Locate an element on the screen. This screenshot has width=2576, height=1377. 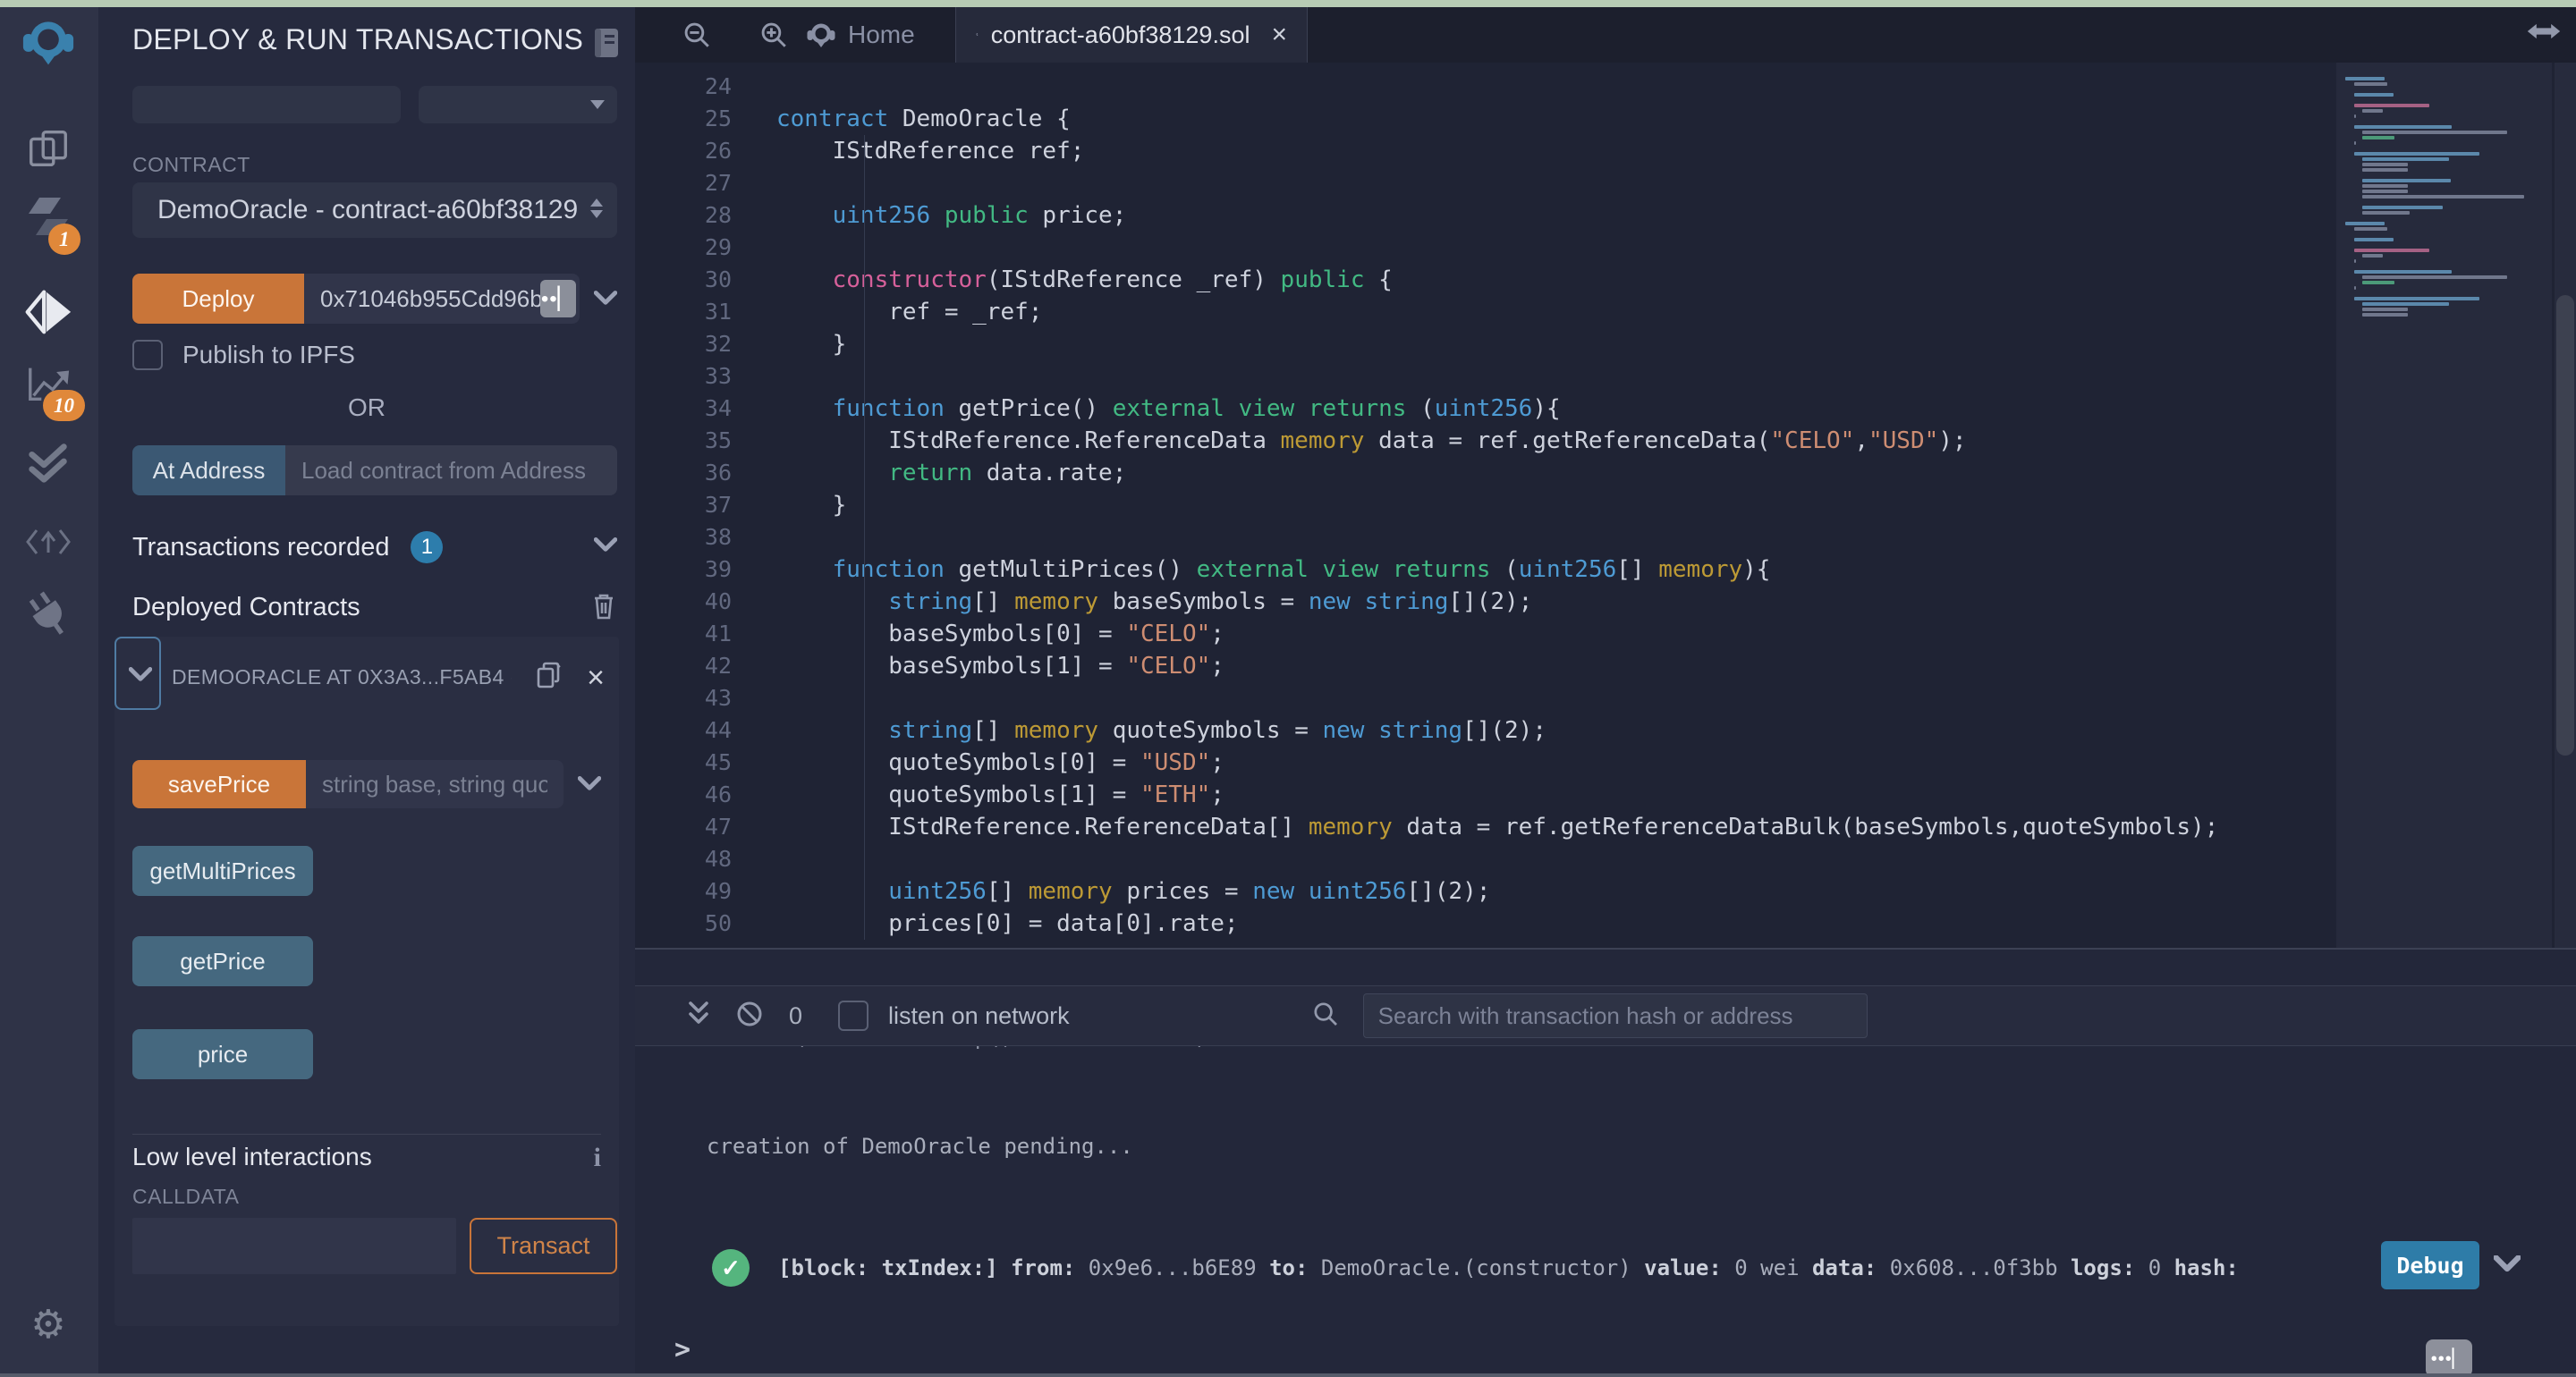
debug-button: Debug is located at coordinates (2430, 1265).